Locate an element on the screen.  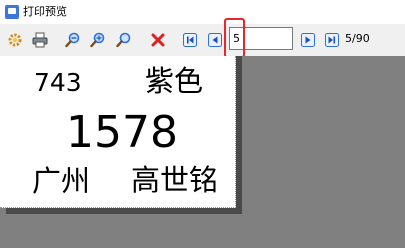
next-page-button is located at coordinates (308, 40).